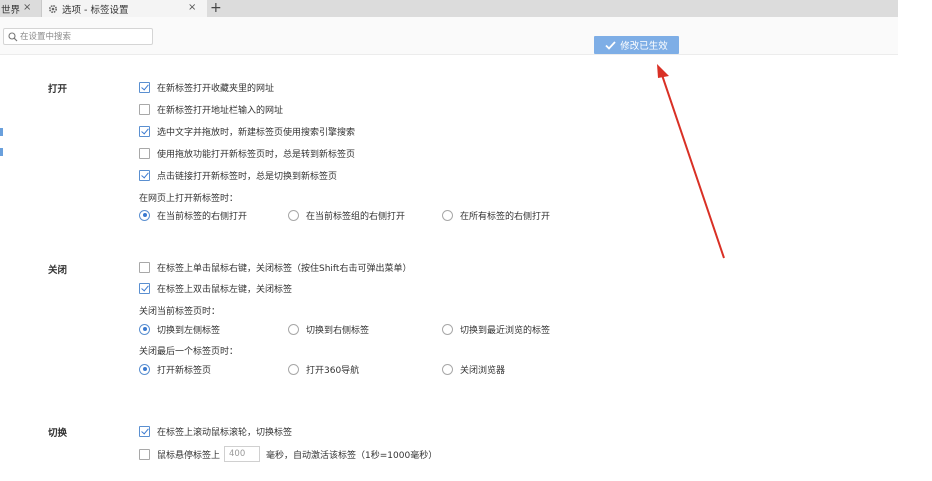 This screenshot has width=932, height=481. What do you see at coordinates (449, 8) in the screenshot?
I see `tab-bar: 世界 × 选项 - 标签设置 × +` at bounding box center [449, 8].